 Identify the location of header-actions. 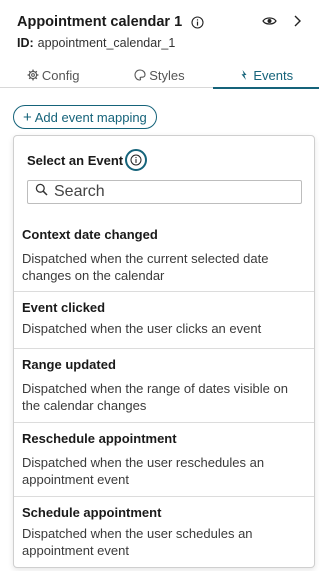
(283, 21).